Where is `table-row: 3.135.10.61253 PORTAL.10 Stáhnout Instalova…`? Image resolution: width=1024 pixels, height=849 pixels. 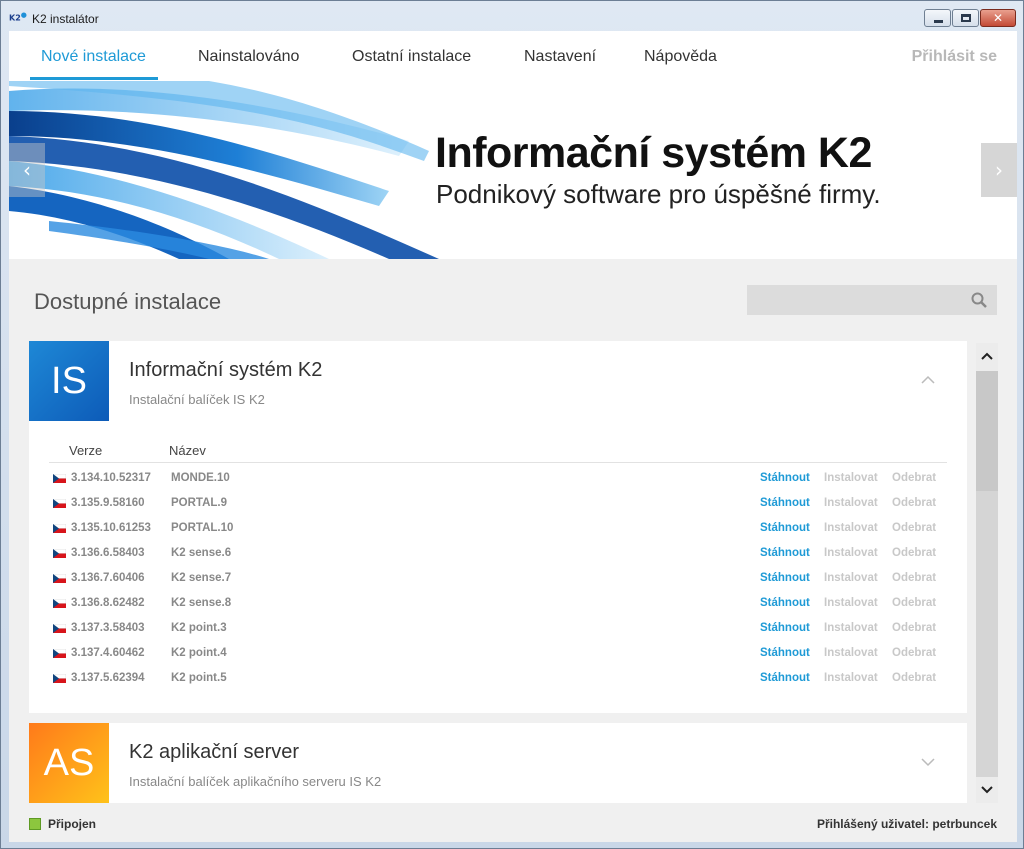 table-row: 3.135.10.61253 PORTAL.10 Stáhnout Instalova… is located at coordinates (498, 531).